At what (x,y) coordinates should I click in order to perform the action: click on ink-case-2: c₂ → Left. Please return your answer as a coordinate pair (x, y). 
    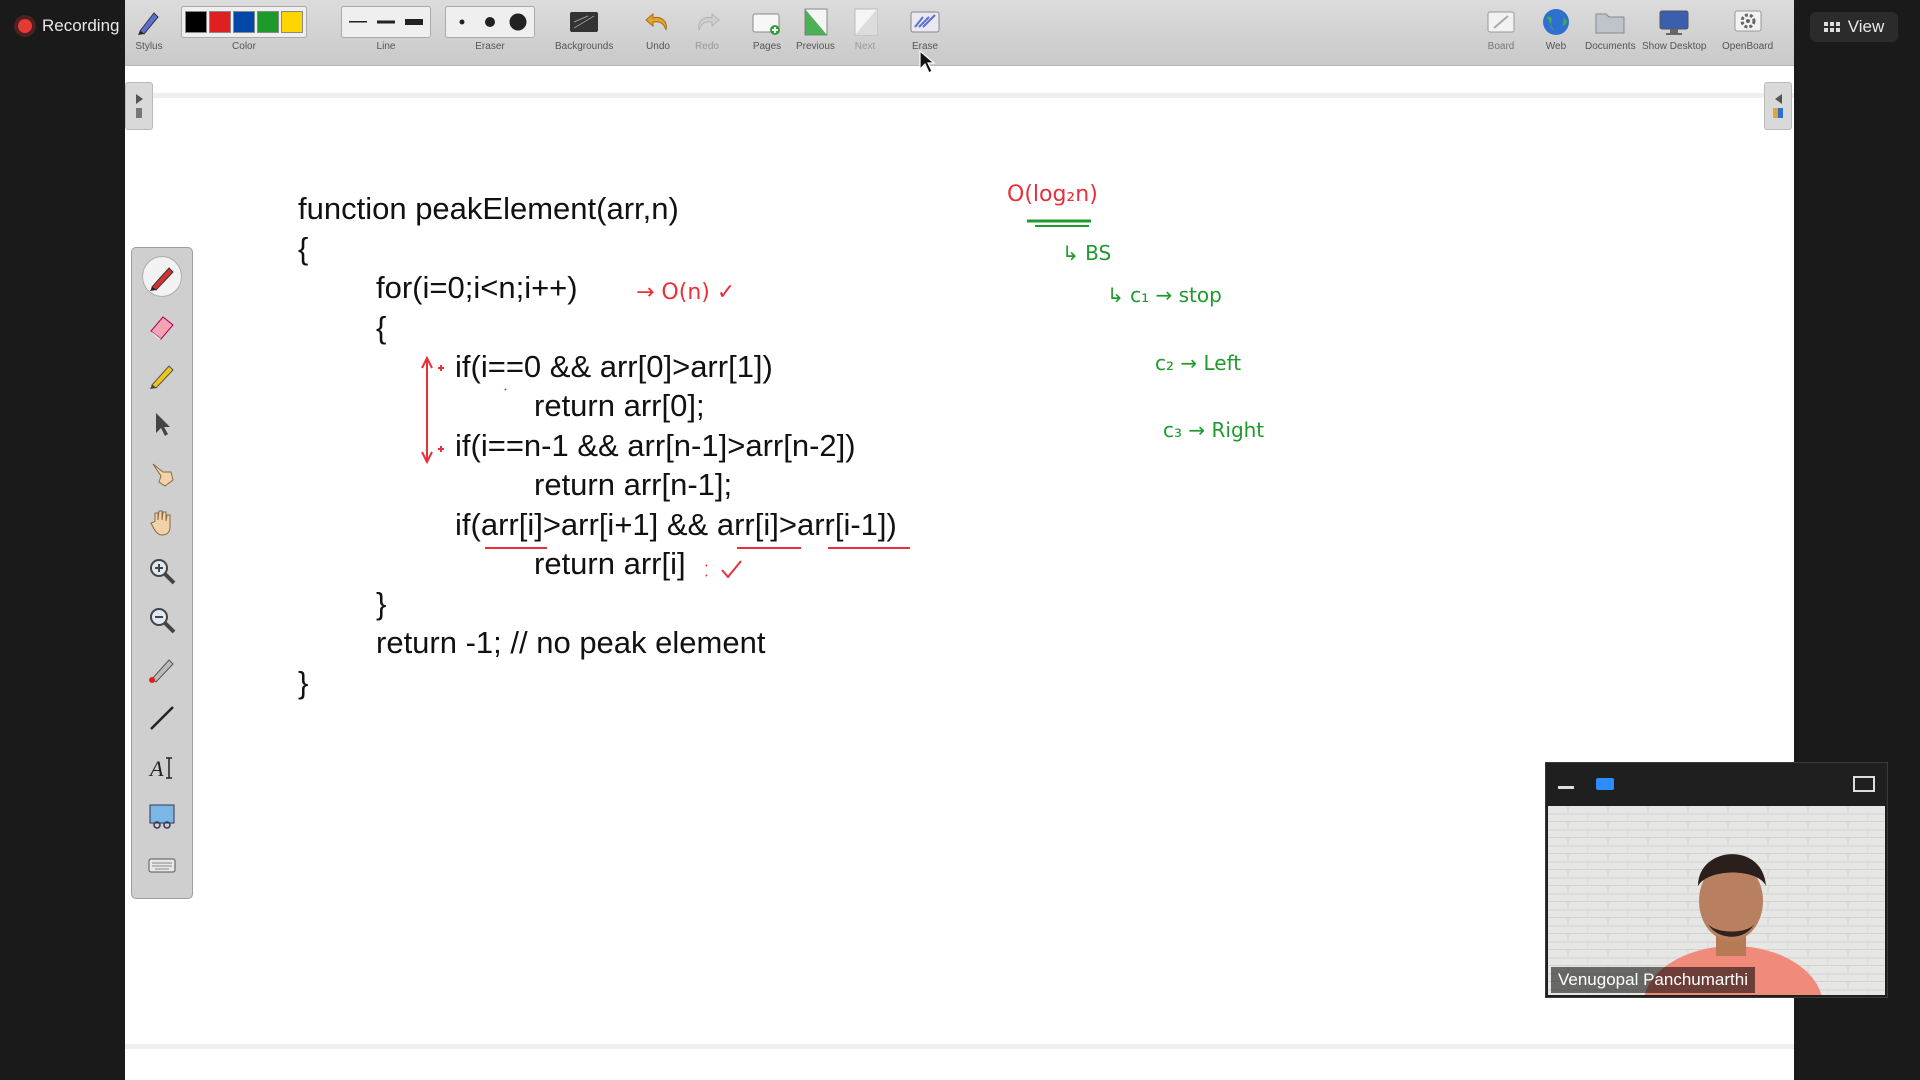
    Looking at the image, I should click on (1198, 363).